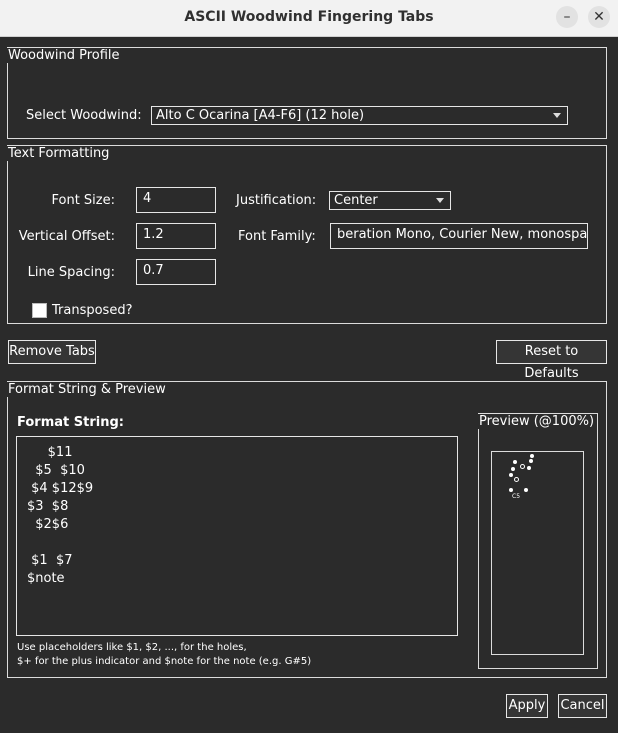  I want to click on transposed-label: Transposed?, so click(92, 310).